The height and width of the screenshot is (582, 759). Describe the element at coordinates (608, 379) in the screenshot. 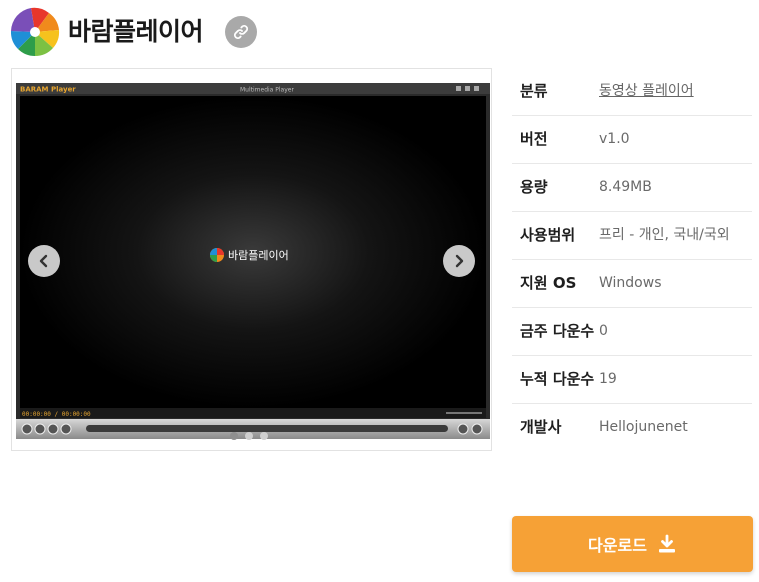

I see `info-value: 19` at that location.